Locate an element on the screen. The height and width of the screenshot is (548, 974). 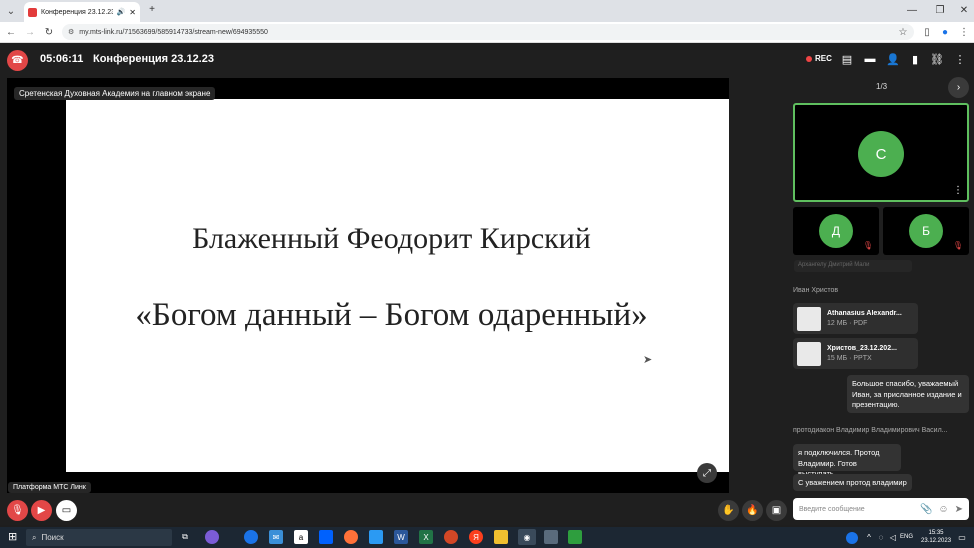
avatar: С is located at coordinates (881, 154).